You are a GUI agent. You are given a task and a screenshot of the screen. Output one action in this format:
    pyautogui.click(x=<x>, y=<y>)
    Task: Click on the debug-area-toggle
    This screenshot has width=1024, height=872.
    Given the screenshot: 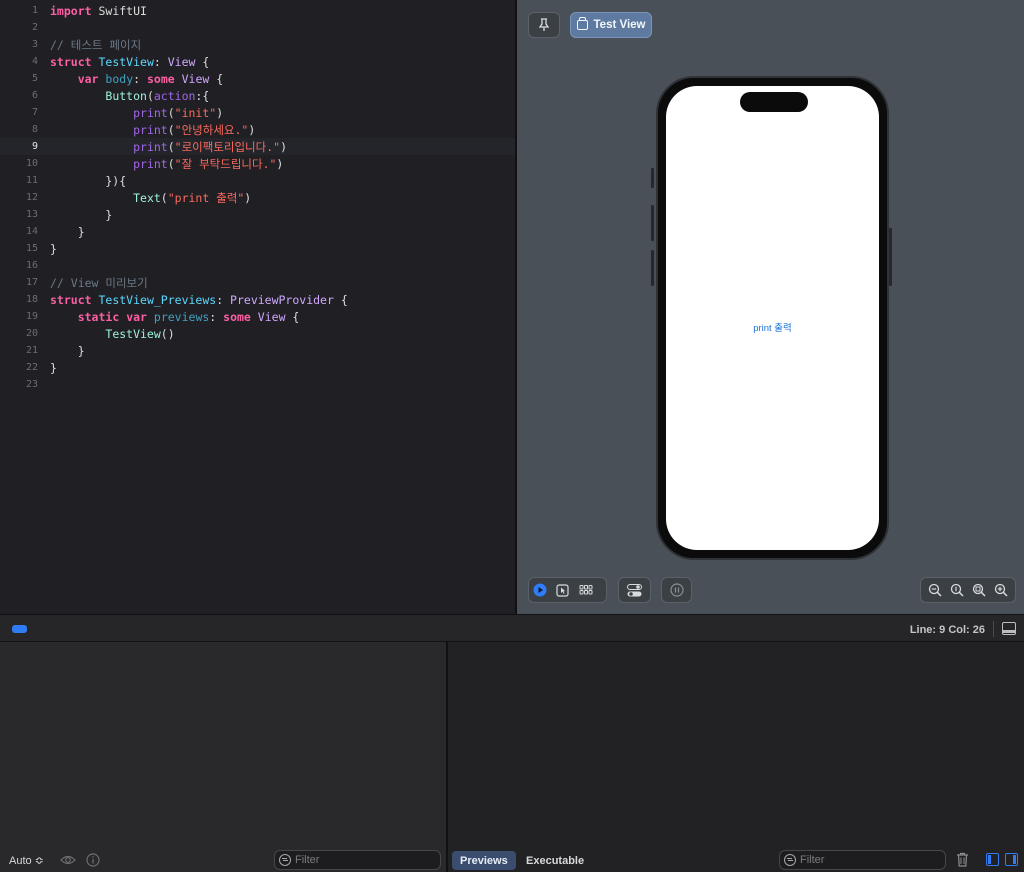 What is the action you would take?
    pyautogui.click(x=19, y=629)
    